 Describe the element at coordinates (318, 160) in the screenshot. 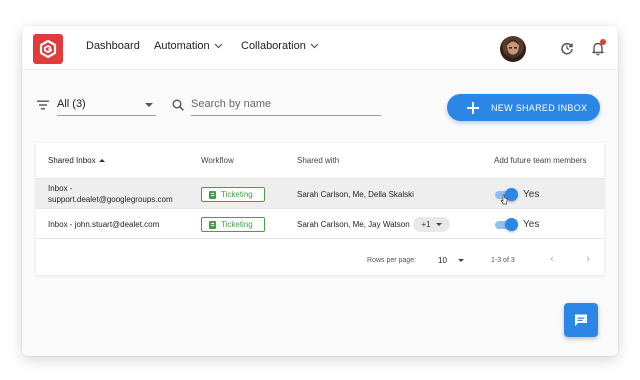

I see `column-header-shared-with: Shared with` at that location.